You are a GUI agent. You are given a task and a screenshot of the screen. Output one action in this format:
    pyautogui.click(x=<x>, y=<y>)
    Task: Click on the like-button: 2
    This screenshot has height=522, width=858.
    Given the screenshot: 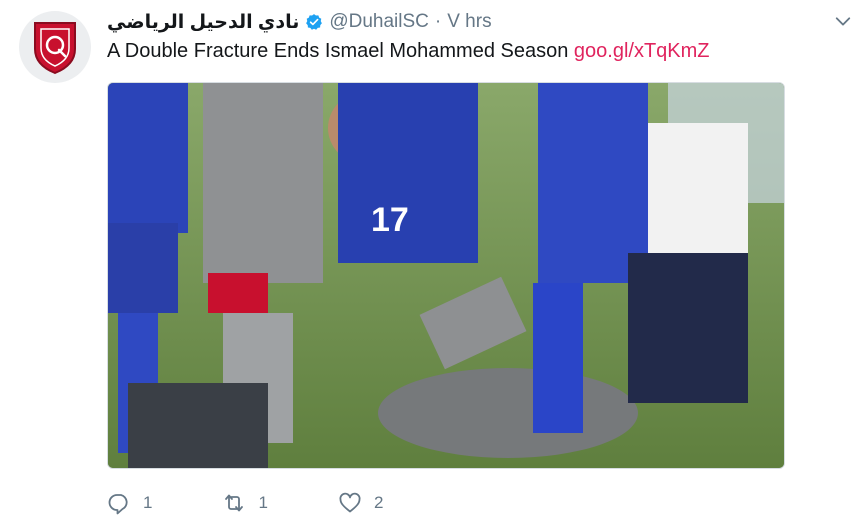 What is the action you would take?
    pyautogui.click(x=360, y=503)
    